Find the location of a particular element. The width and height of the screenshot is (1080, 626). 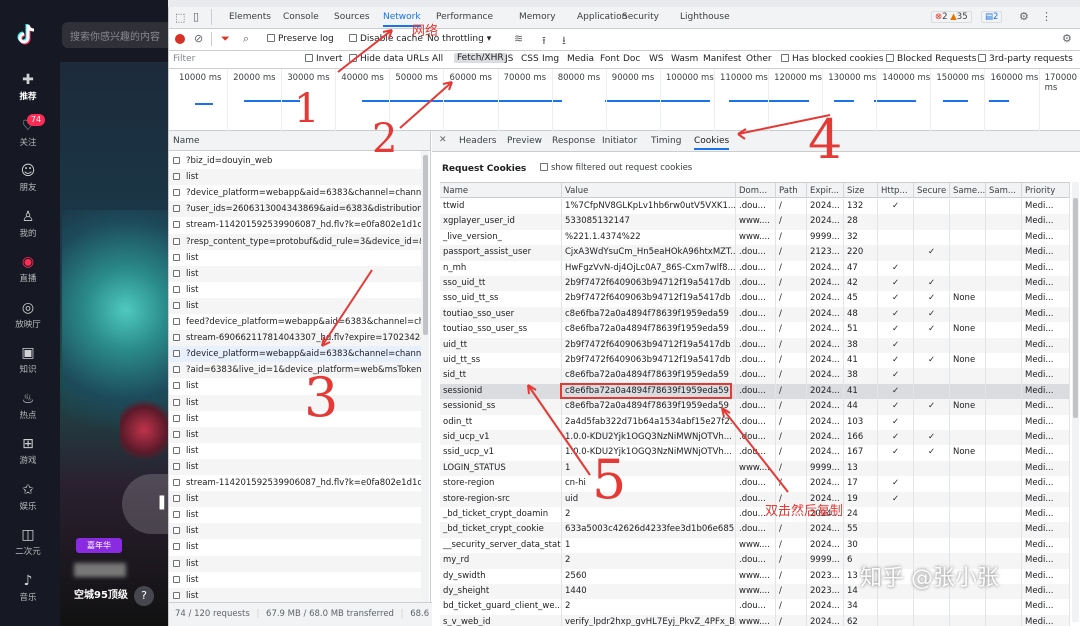

annotation-copy-hint: 双击然后复制 is located at coordinates (804, 511).